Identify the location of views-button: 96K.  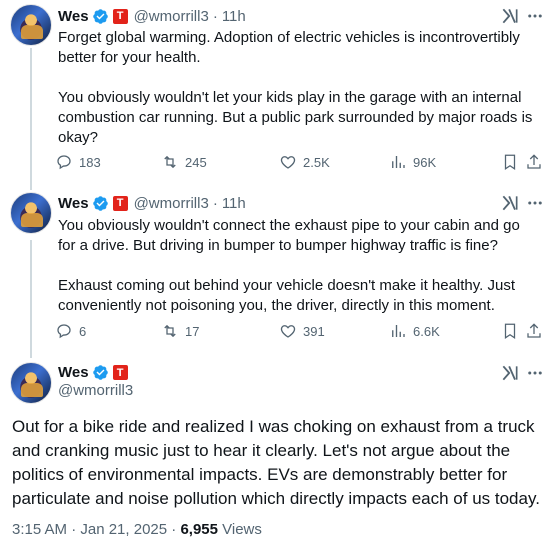
(412, 162).